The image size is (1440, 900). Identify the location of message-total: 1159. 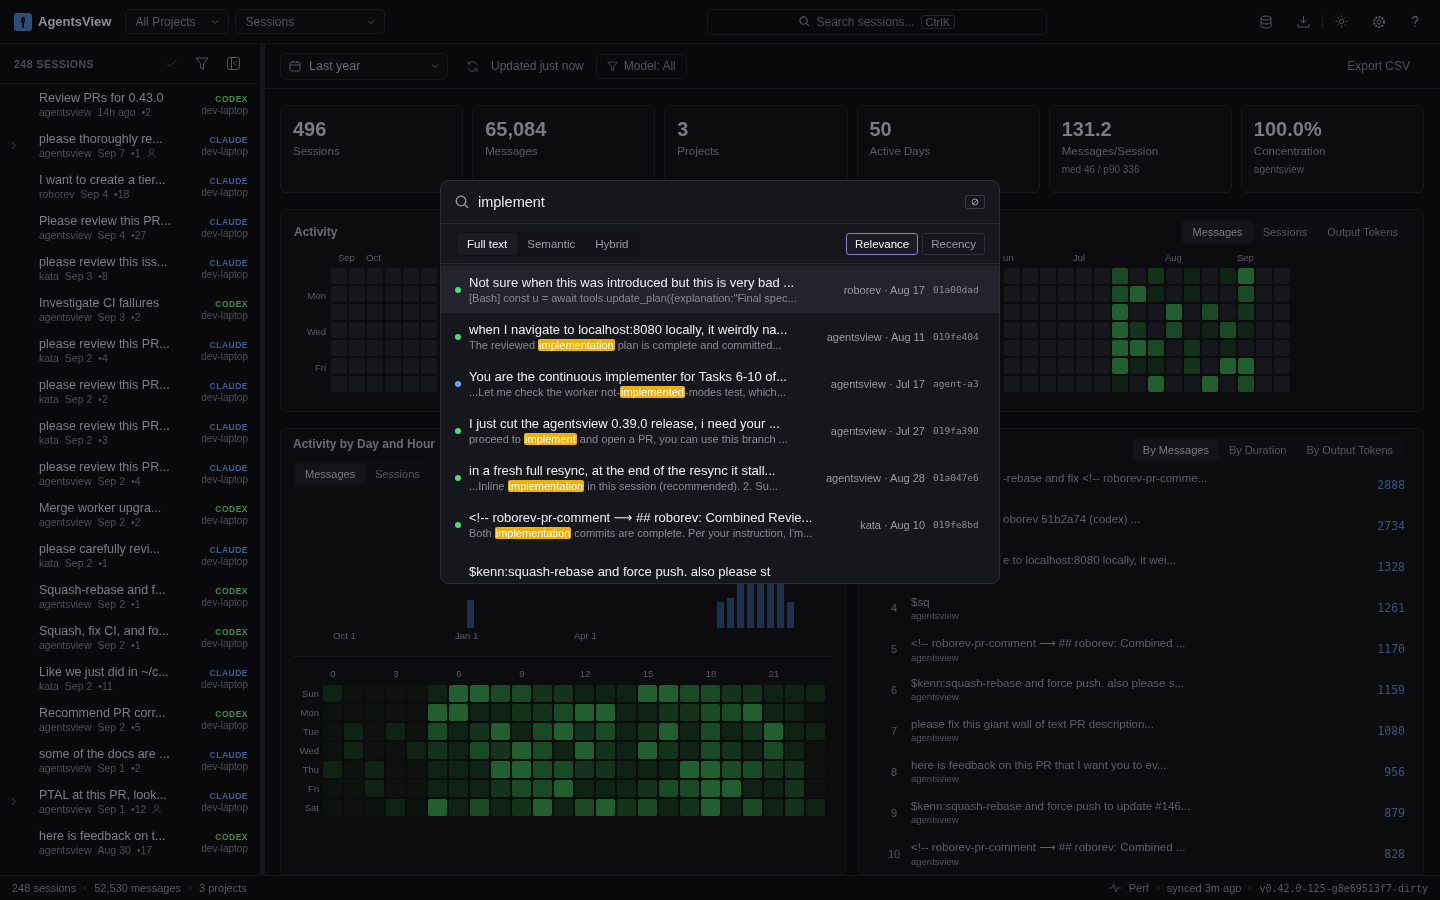
(1391, 690).